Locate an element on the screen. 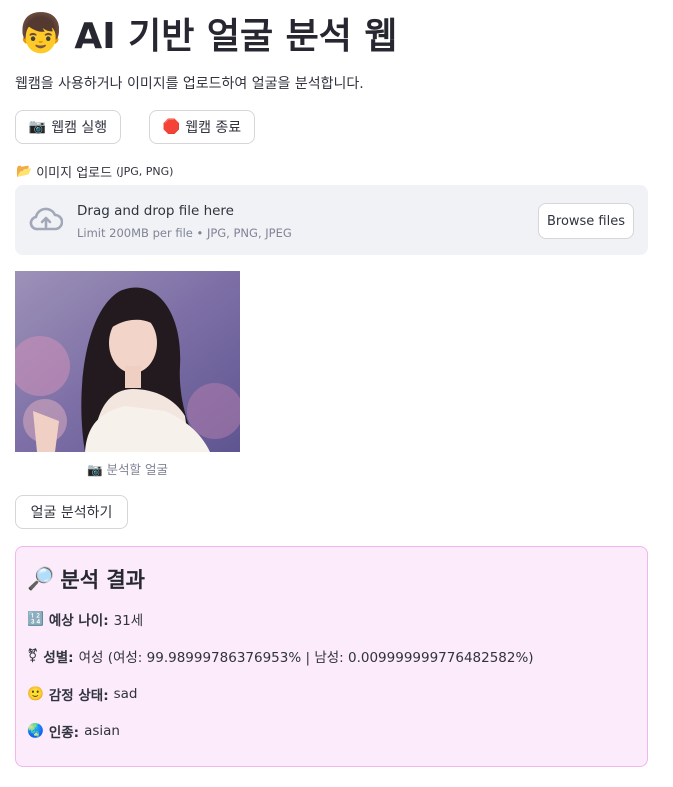 This screenshot has height=787, width=673. upload-label-hint: (JPG, PNG) is located at coordinates (145, 171).